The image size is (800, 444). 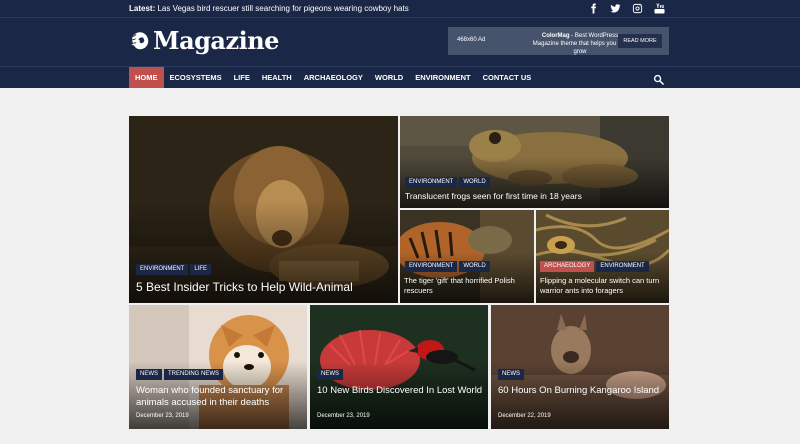 What do you see at coordinates (626, 8) in the screenshot?
I see `social-links` at bounding box center [626, 8].